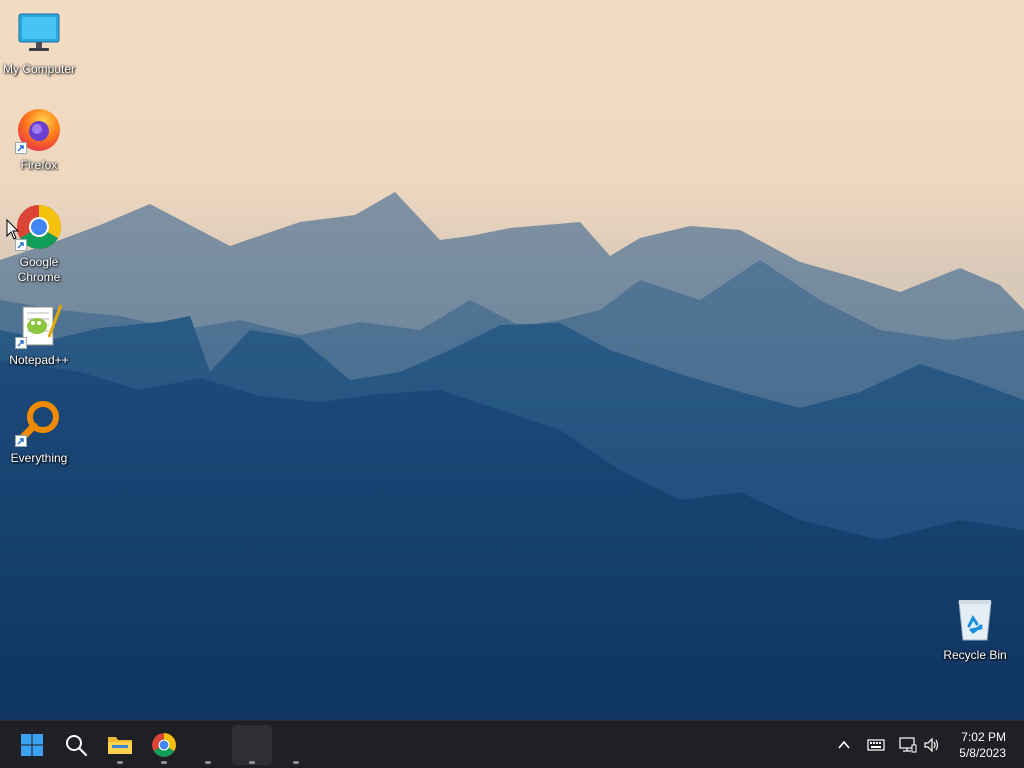 This screenshot has width=1024, height=768. I want to click on search-icon, so click(77, 746).